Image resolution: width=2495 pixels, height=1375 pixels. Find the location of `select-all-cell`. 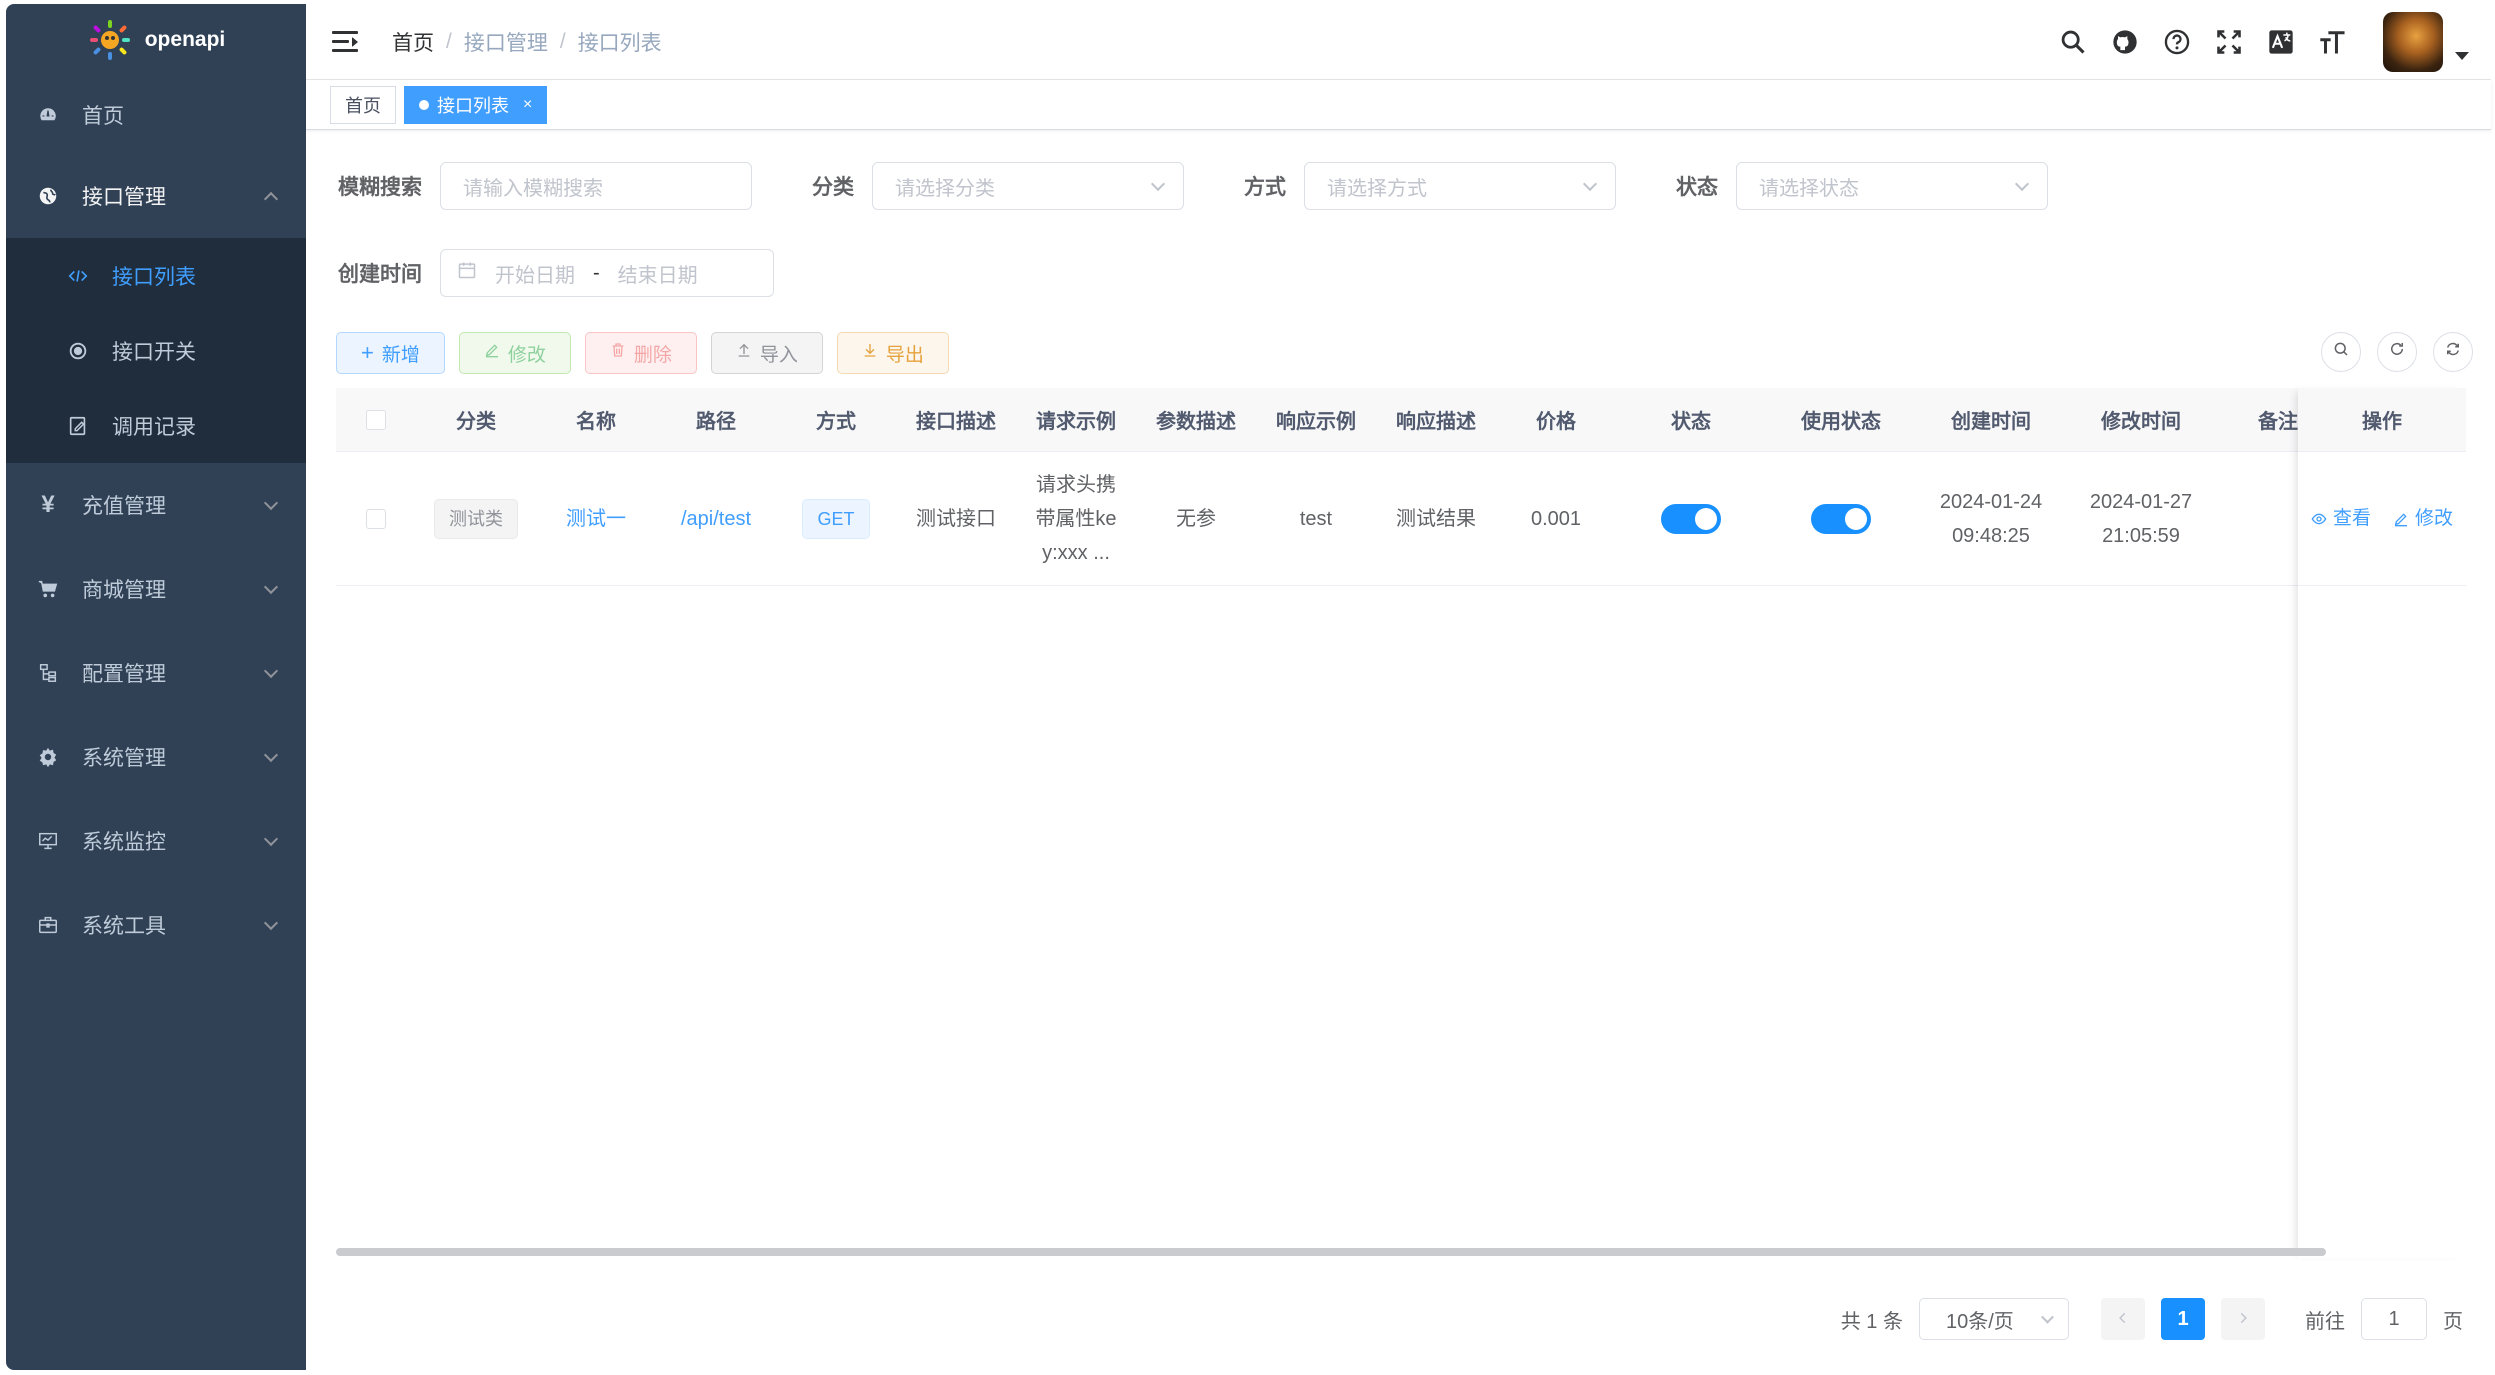

select-all-cell is located at coordinates (376, 419).